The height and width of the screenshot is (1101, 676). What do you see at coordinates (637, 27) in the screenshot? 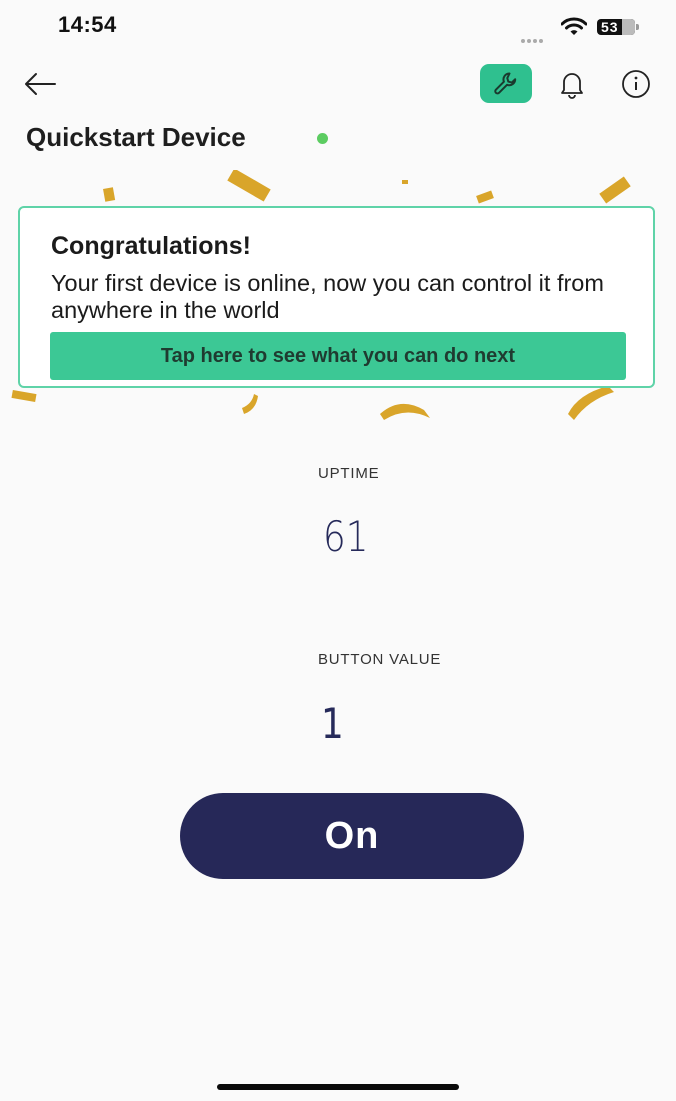
I see `battery-cap` at bounding box center [637, 27].